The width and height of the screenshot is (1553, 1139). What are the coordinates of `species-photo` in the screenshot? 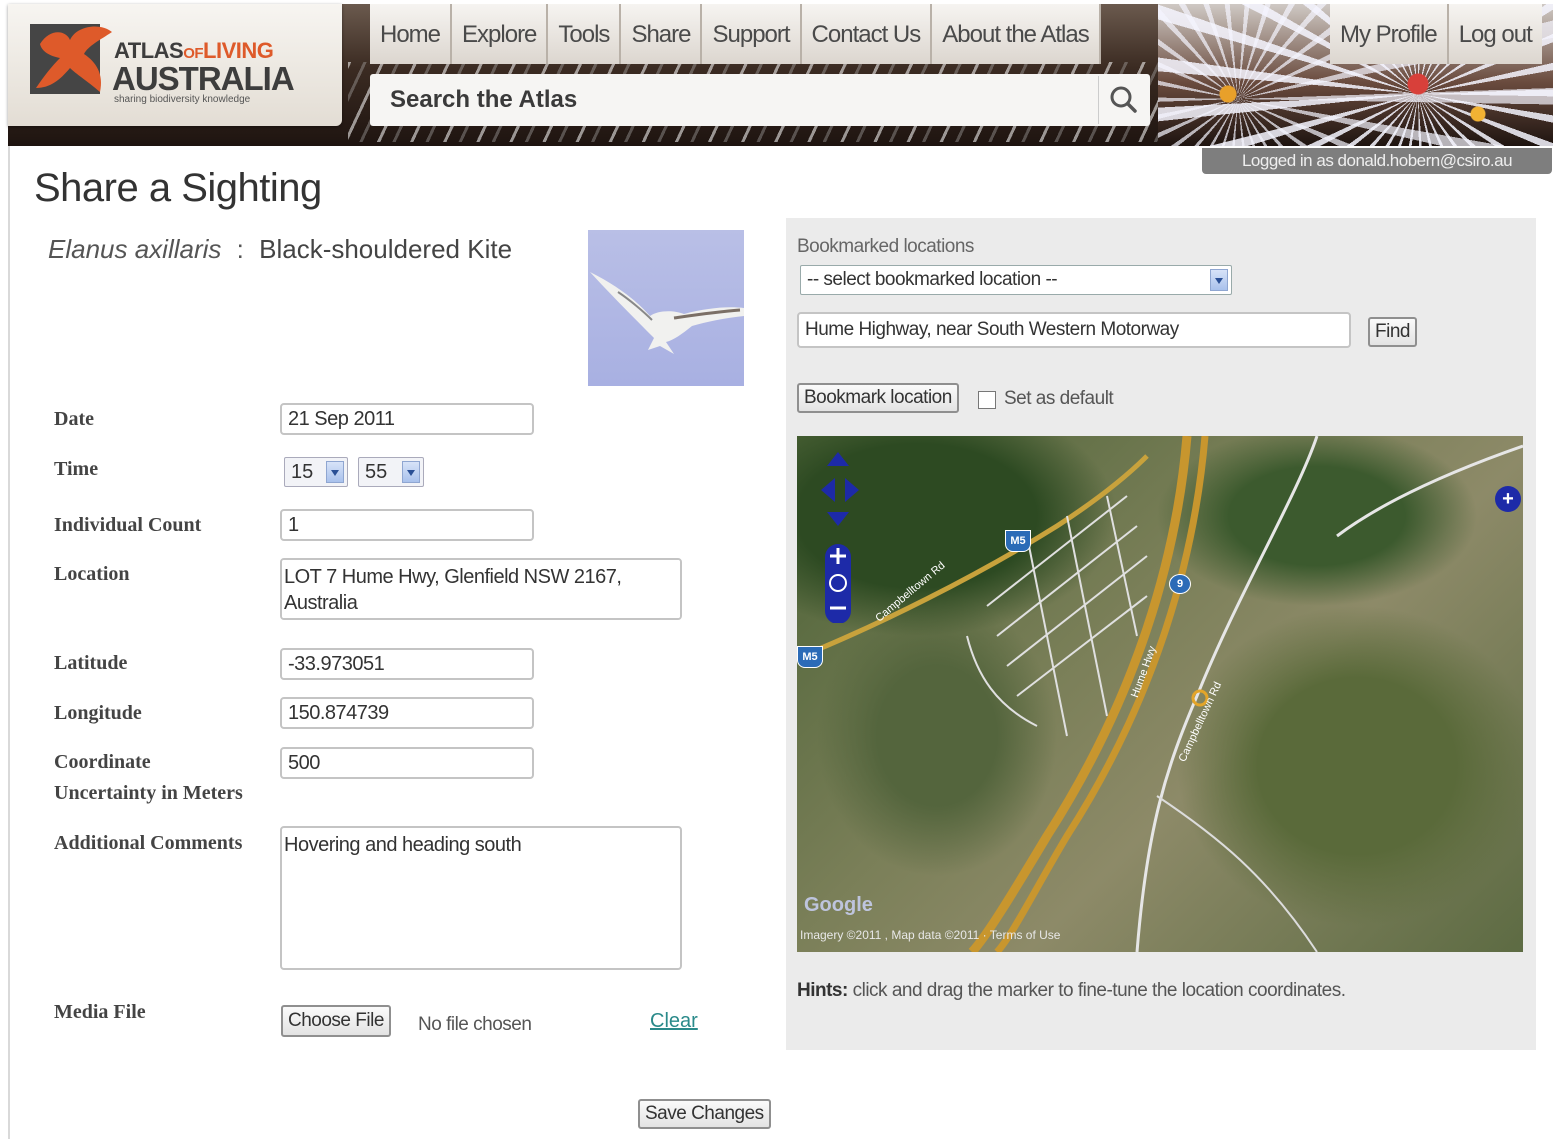 It's located at (666, 308).